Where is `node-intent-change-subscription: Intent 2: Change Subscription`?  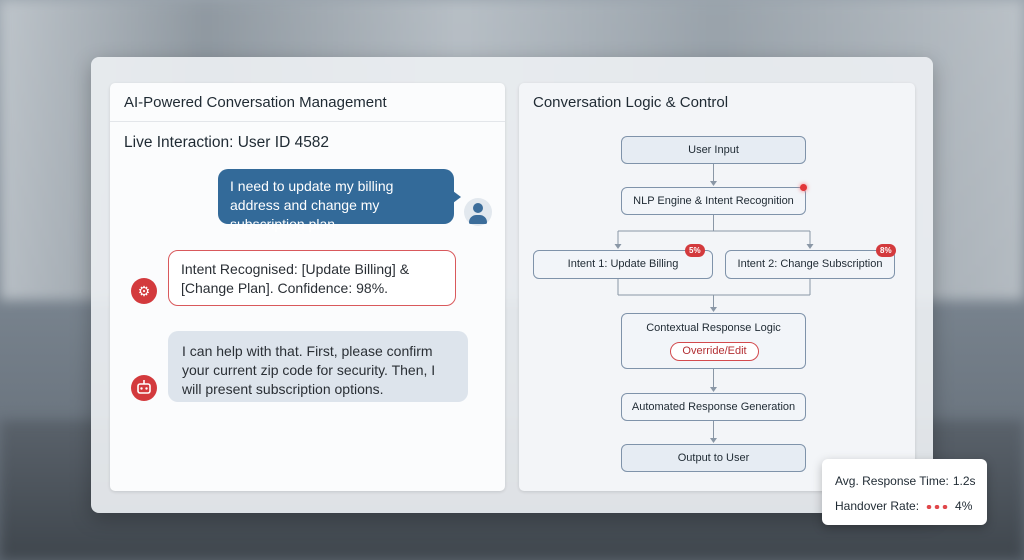 node-intent-change-subscription: Intent 2: Change Subscription is located at coordinates (810, 264).